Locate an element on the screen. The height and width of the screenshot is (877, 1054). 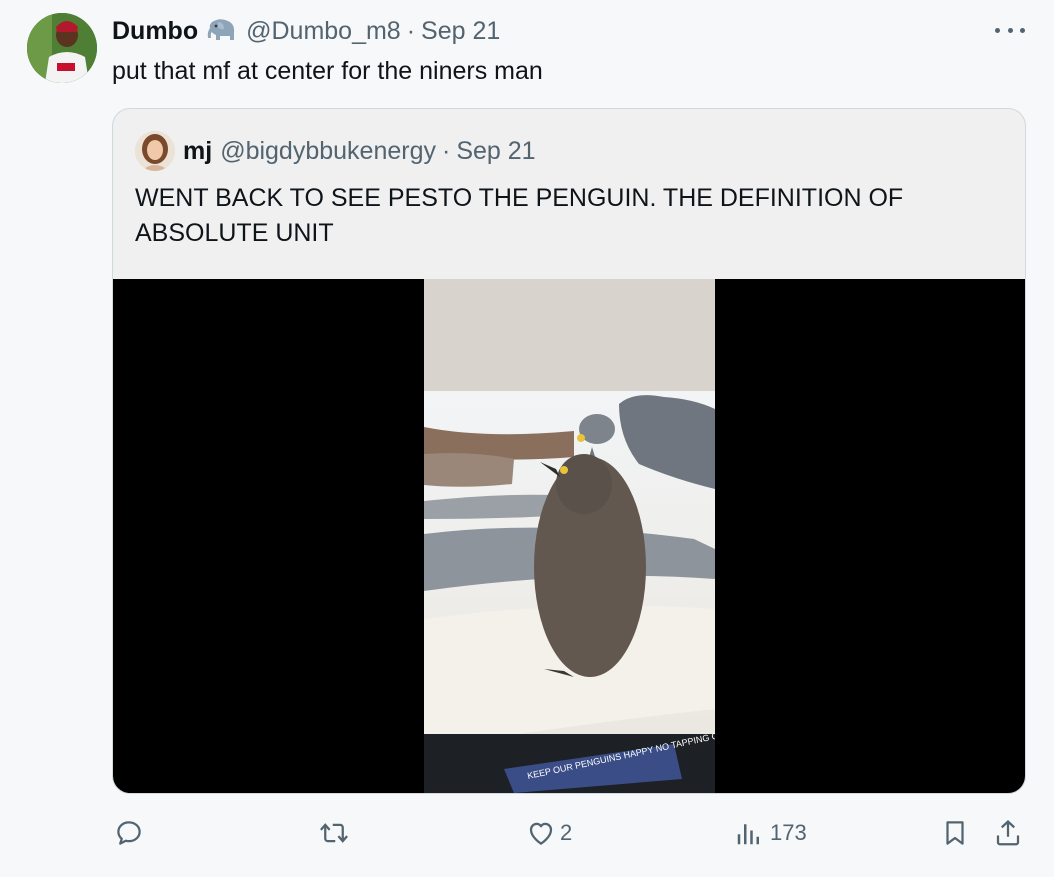
like-button: 2 is located at coordinates (549, 833).